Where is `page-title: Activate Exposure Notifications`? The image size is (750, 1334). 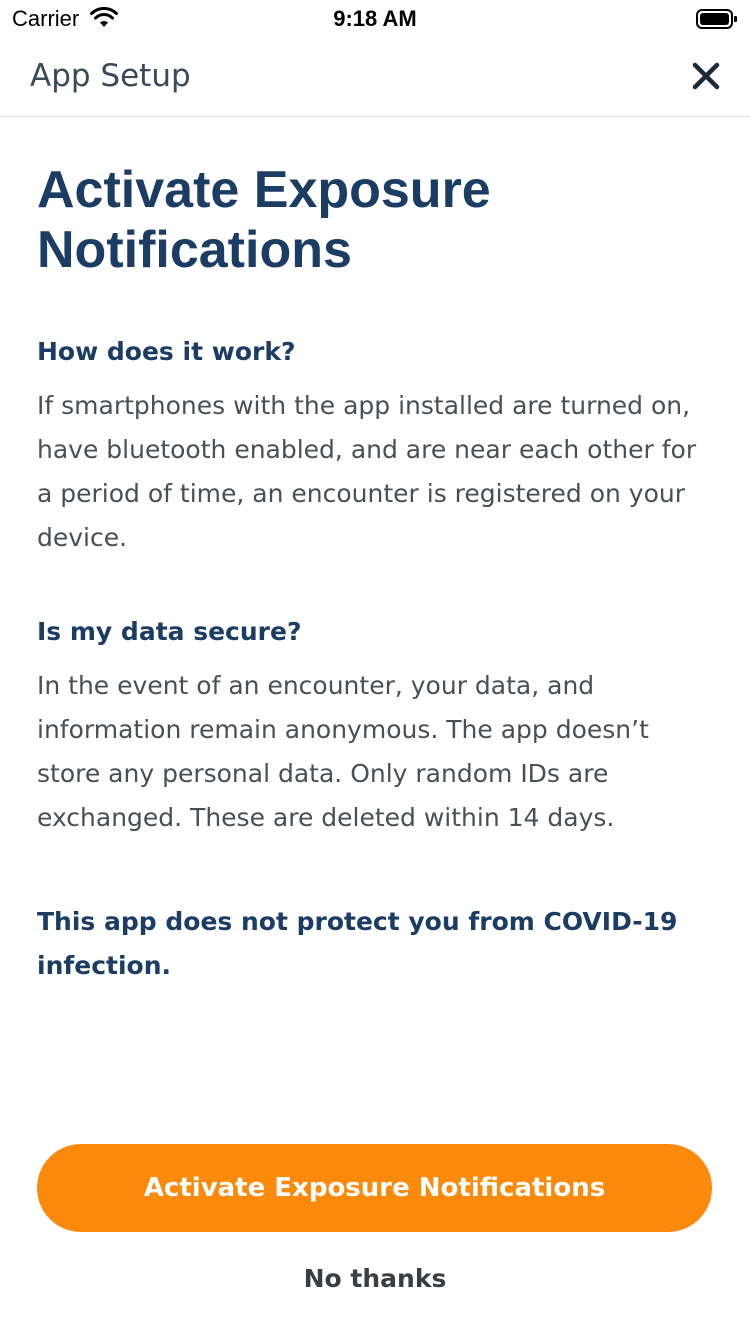
page-title: Activate Exposure Notifications is located at coordinates (264, 220).